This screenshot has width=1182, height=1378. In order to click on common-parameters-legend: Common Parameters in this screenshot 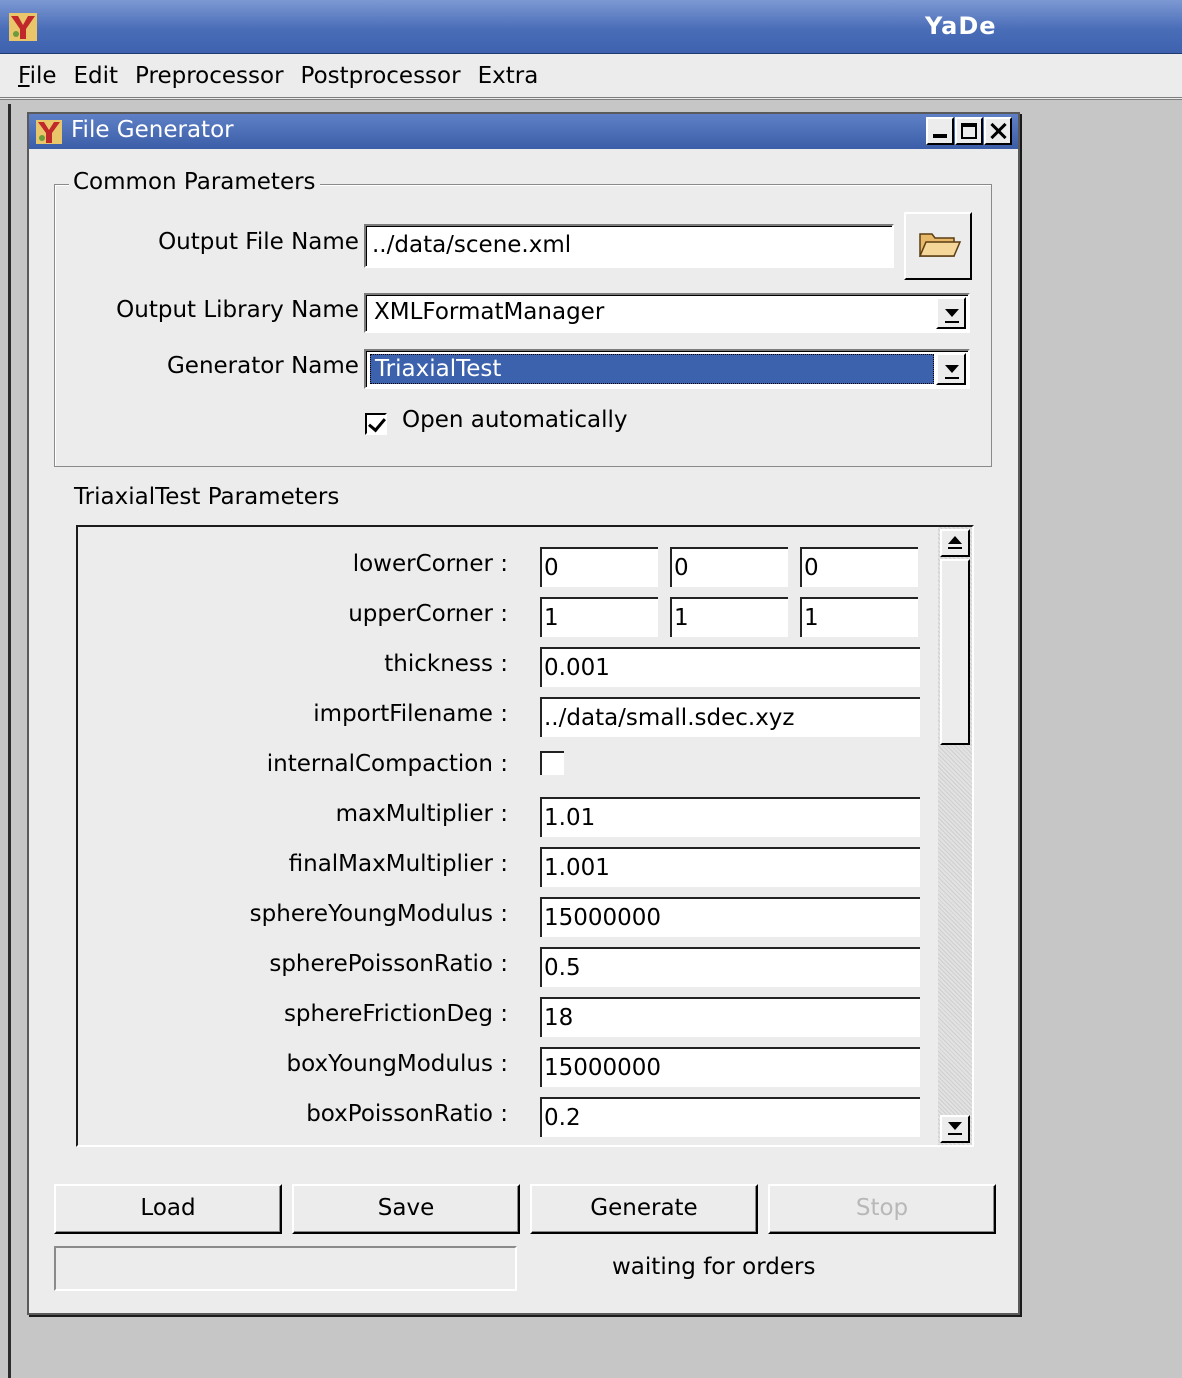, I will do `click(194, 182)`.